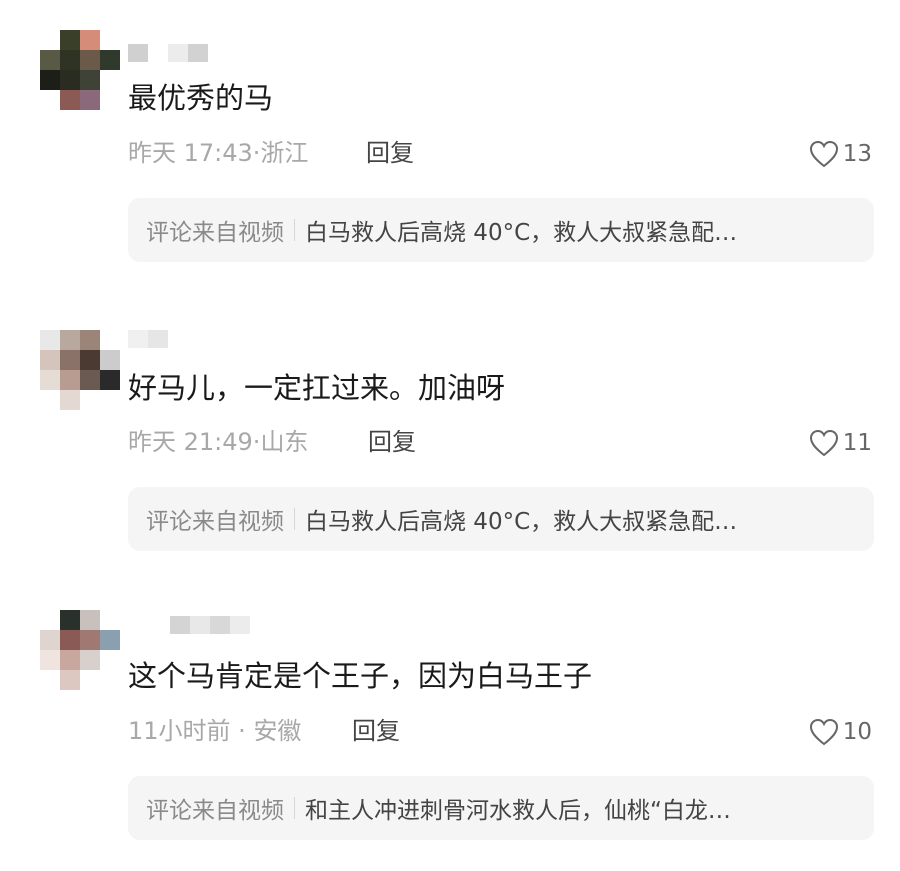 The image size is (900, 871). I want to click on reply-button: 回复, so click(376, 731).